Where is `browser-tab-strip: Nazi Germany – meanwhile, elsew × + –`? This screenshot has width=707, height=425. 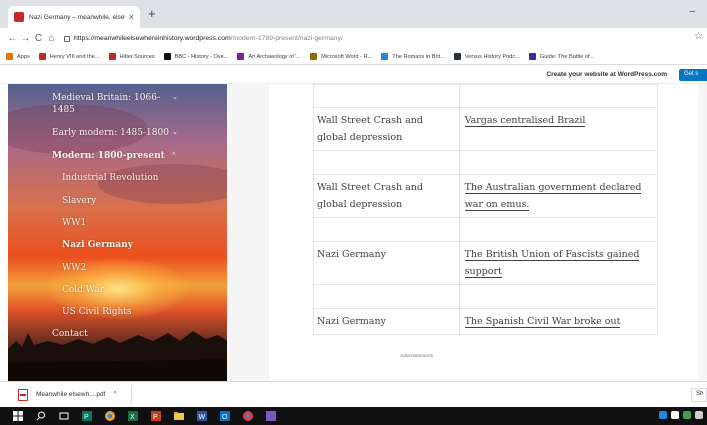 browser-tab-strip: Nazi Germany – meanwhile, elsew × + – is located at coordinates (353, 14).